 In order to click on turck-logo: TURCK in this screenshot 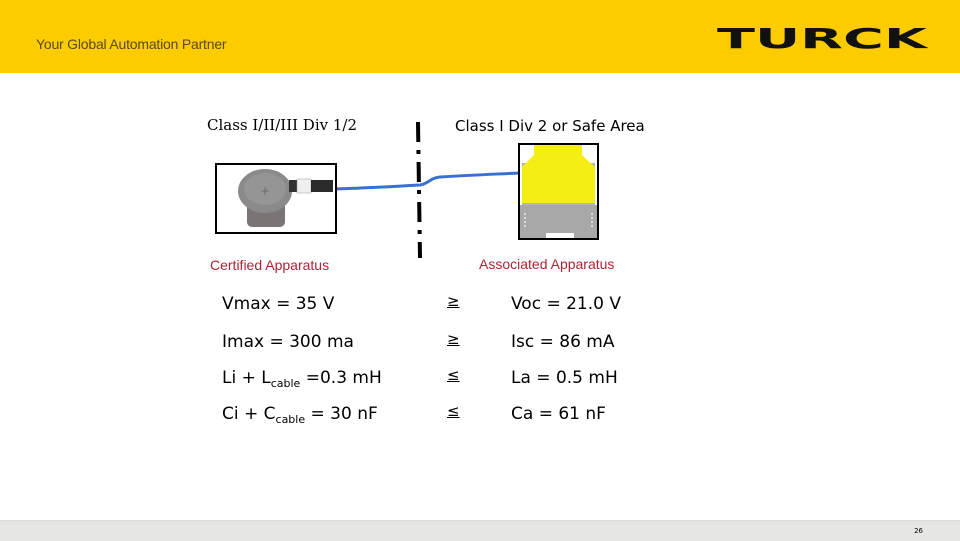, I will do `click(822, 39)`.